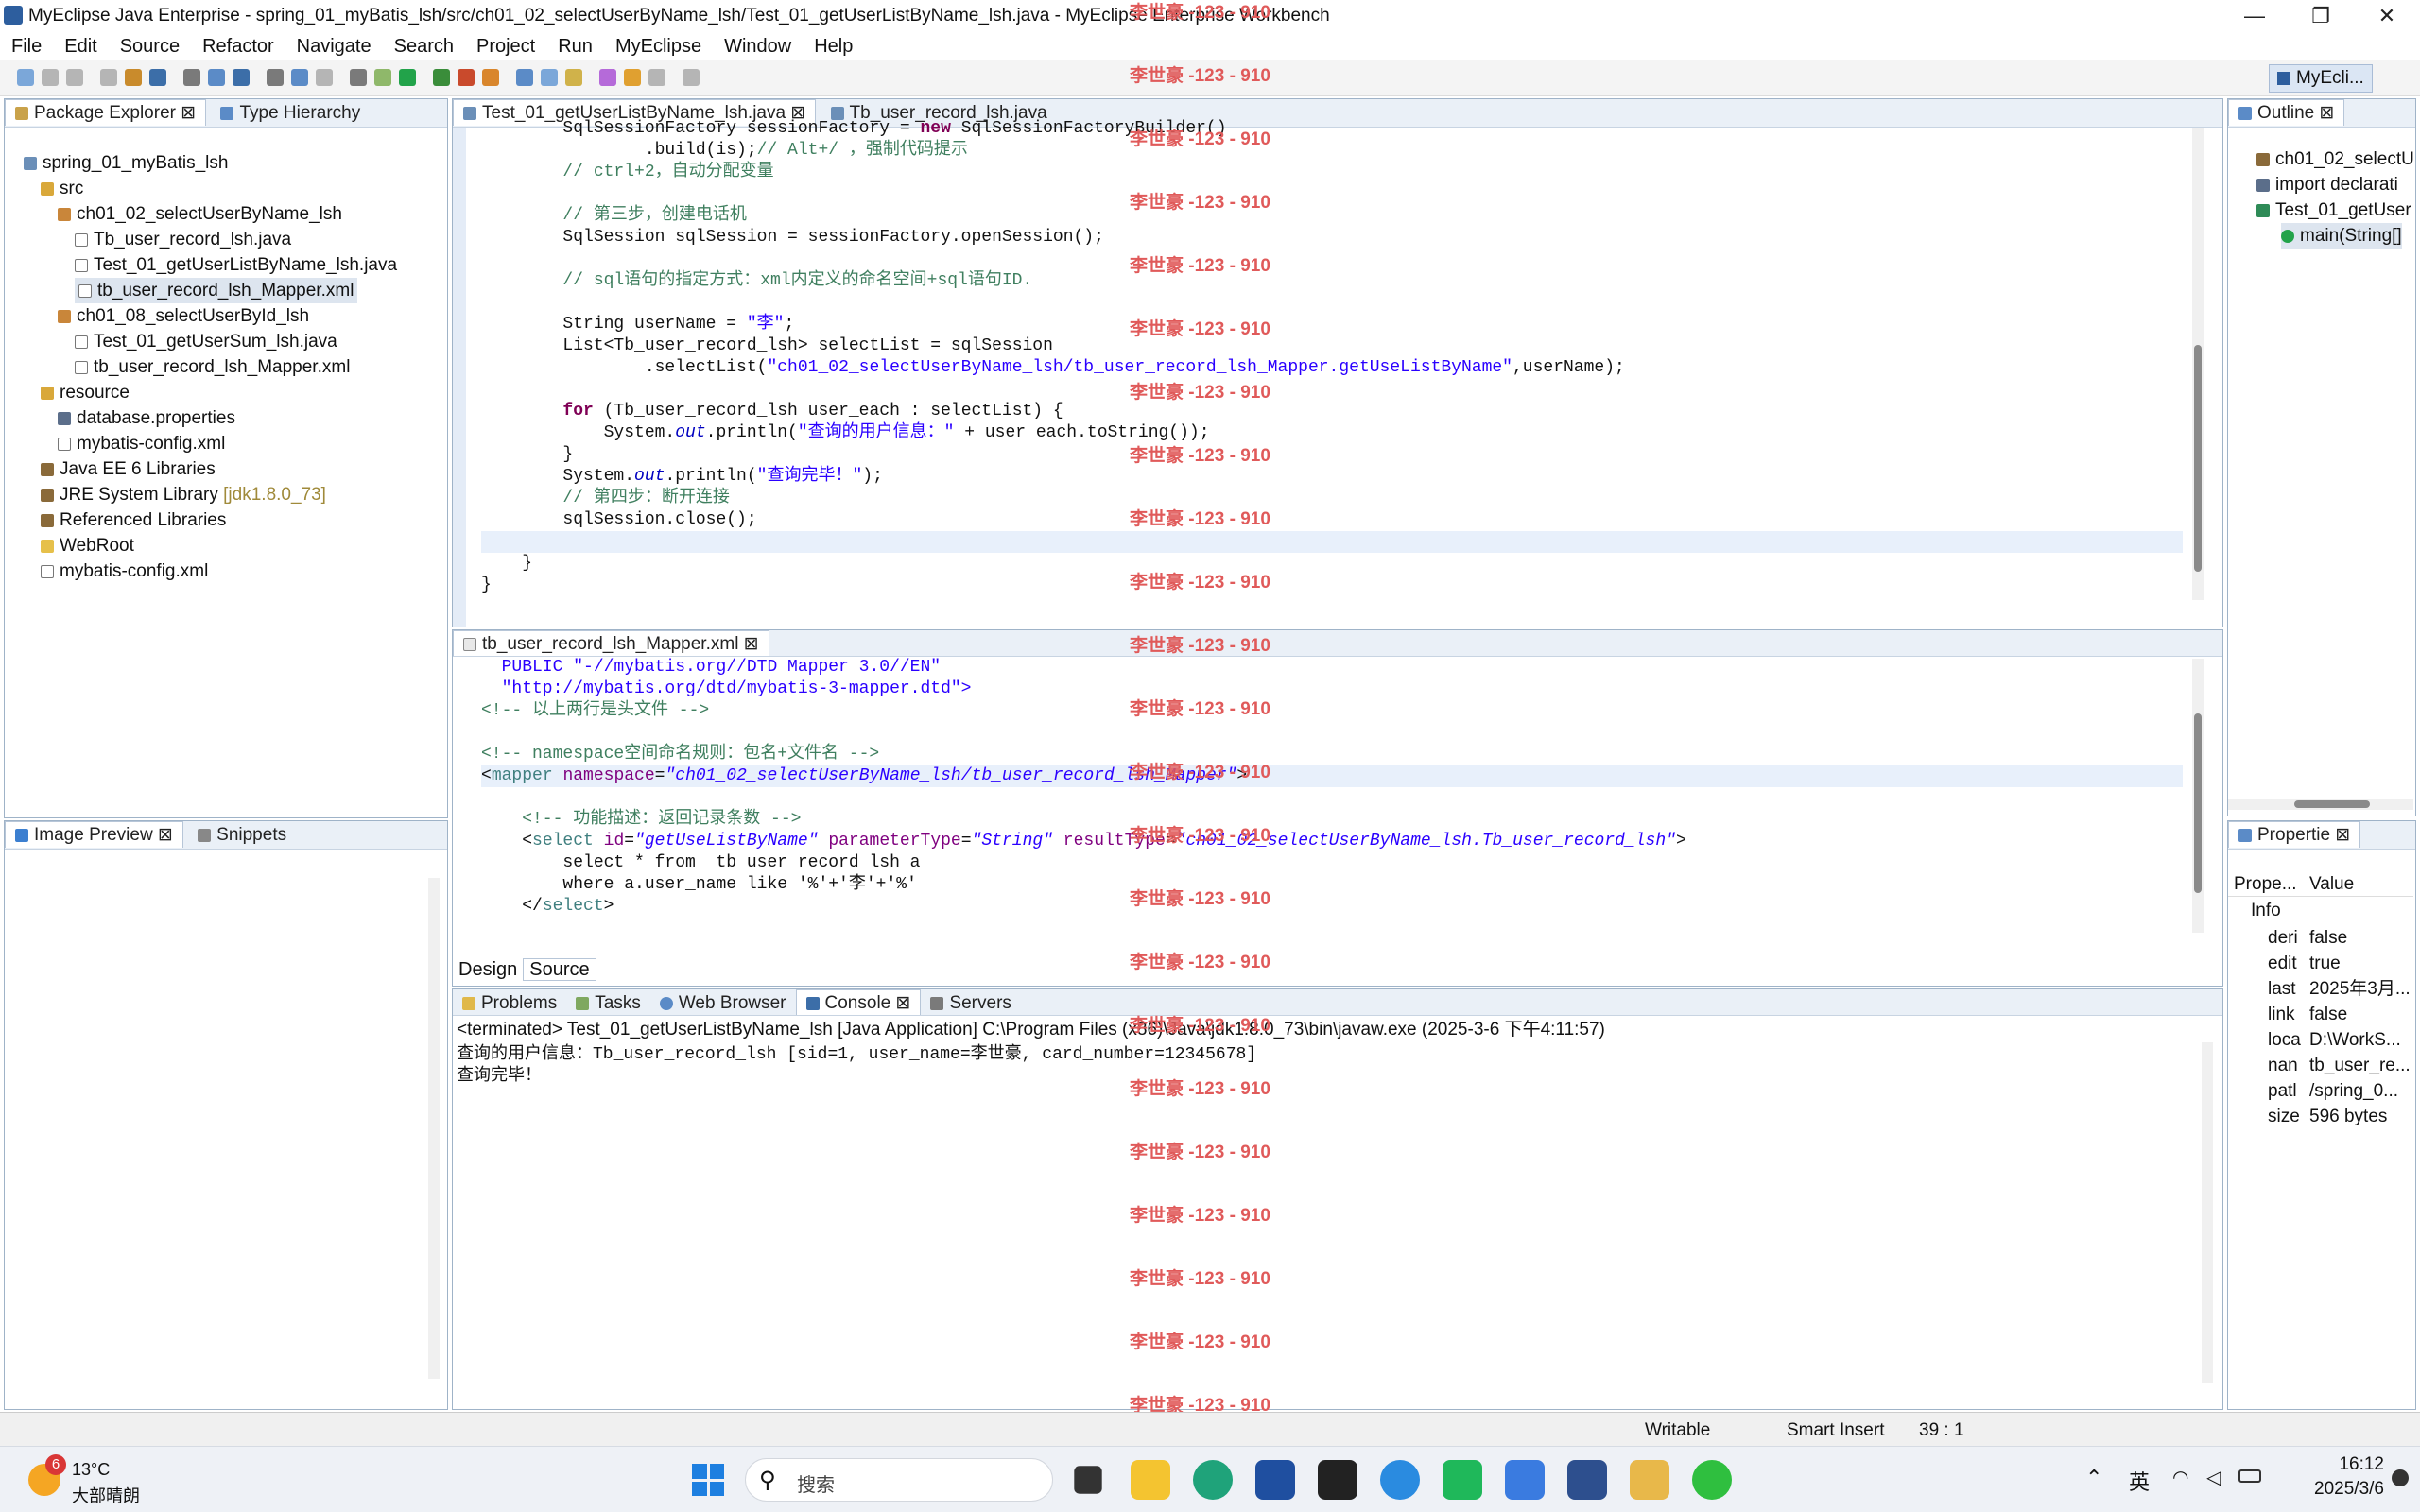 This screenshot has width=2420, height=1512. Describe the element at coordinates (611, 643) in the screenshot. I see `tab-mapper-xml: tb_user_record_lsh_Mapper.xml ⊠` at that location.